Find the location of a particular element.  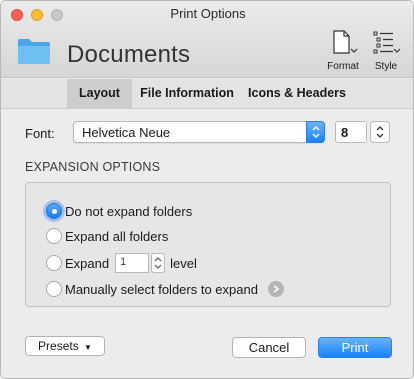

radio-button-selected is located at coordinates (54, 211).